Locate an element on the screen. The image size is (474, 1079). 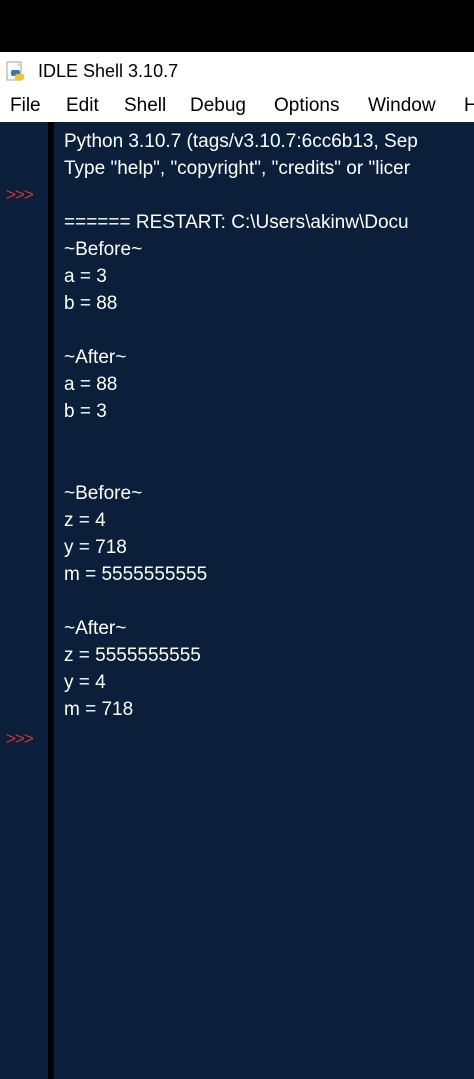
output-line: b = 3 is located at coordinates (85, 411).